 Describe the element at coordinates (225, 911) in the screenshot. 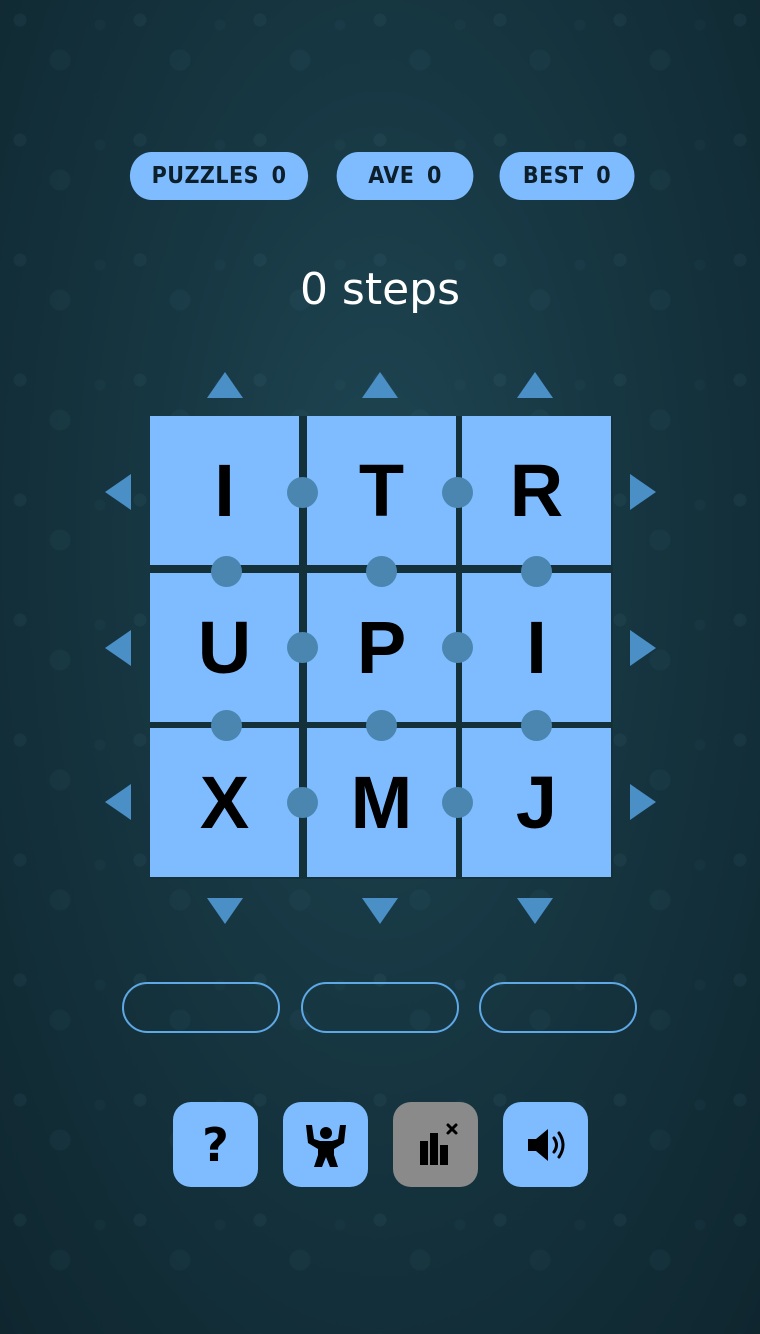

I see `column-1-down-arrow` at that location.